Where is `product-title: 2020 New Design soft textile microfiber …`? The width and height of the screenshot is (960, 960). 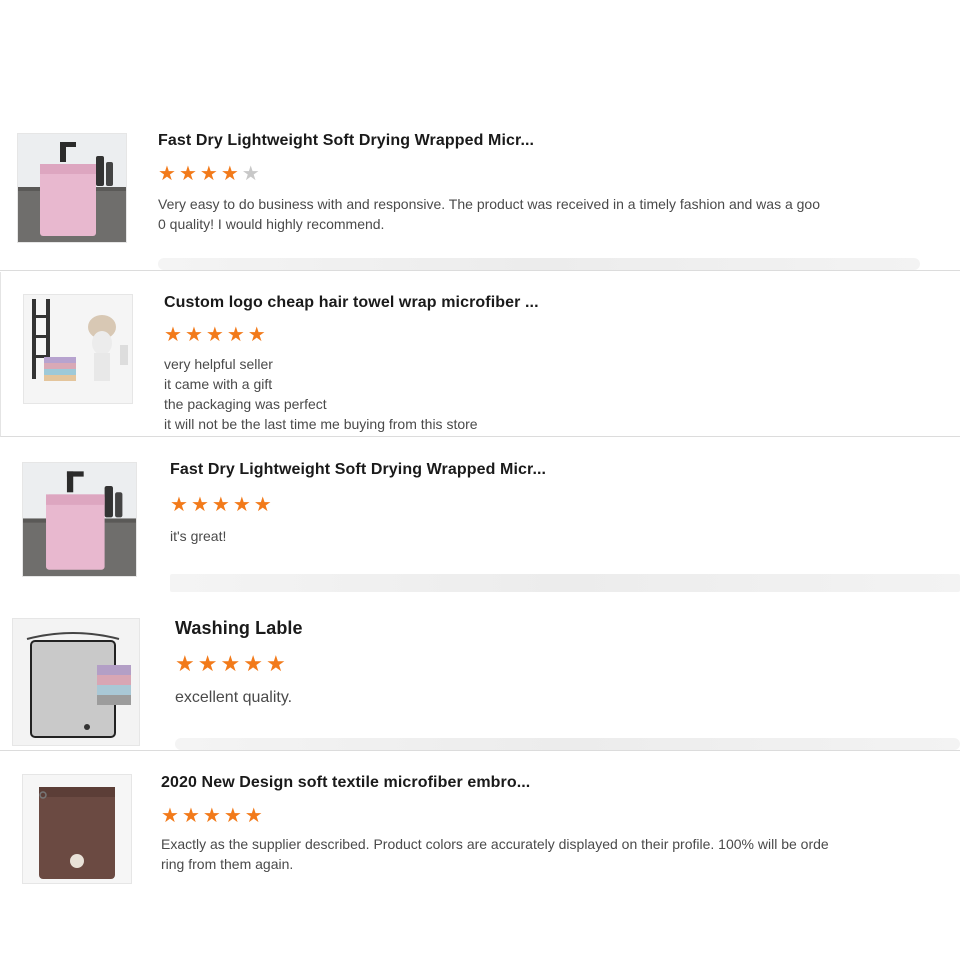
product-title: 2020 New Design soft textile microfiber … is located at coordinates (345, 783).